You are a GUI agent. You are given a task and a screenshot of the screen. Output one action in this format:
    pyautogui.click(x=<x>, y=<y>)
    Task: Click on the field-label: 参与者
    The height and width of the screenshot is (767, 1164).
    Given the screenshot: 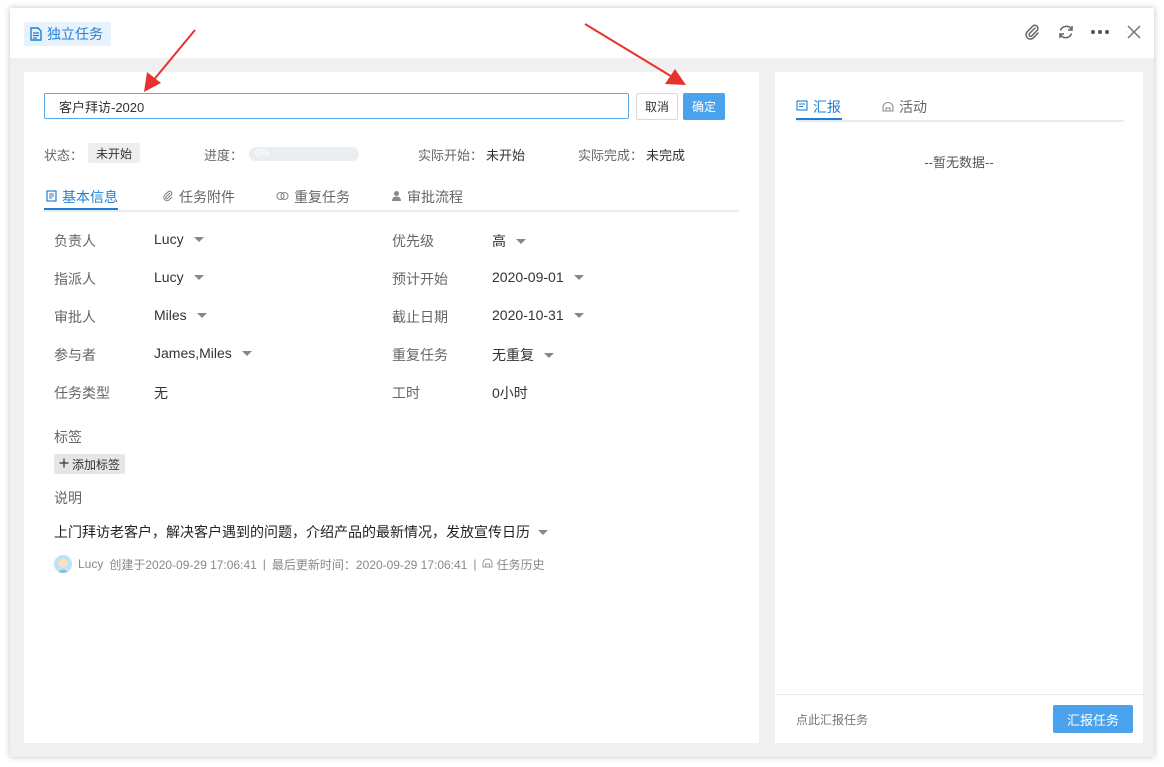 What is the action you would take?
    pyautogui.click(x=75, y=355)
    